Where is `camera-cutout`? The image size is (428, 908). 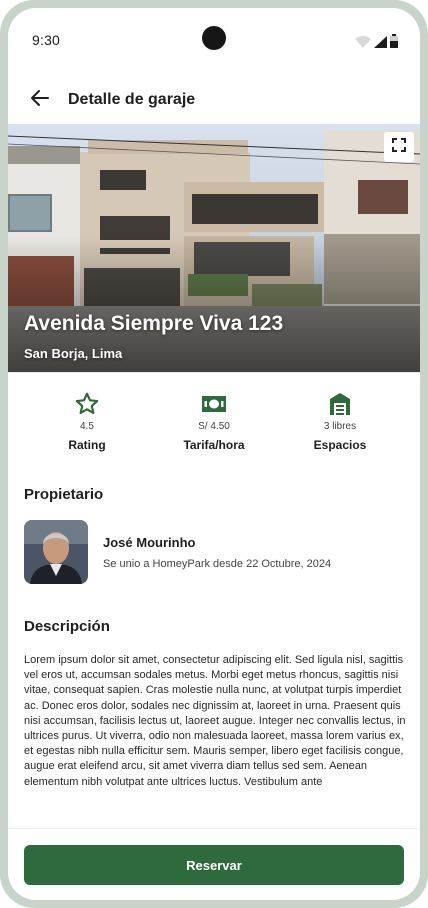
camera-cutout is located at coordinates (214, 38).